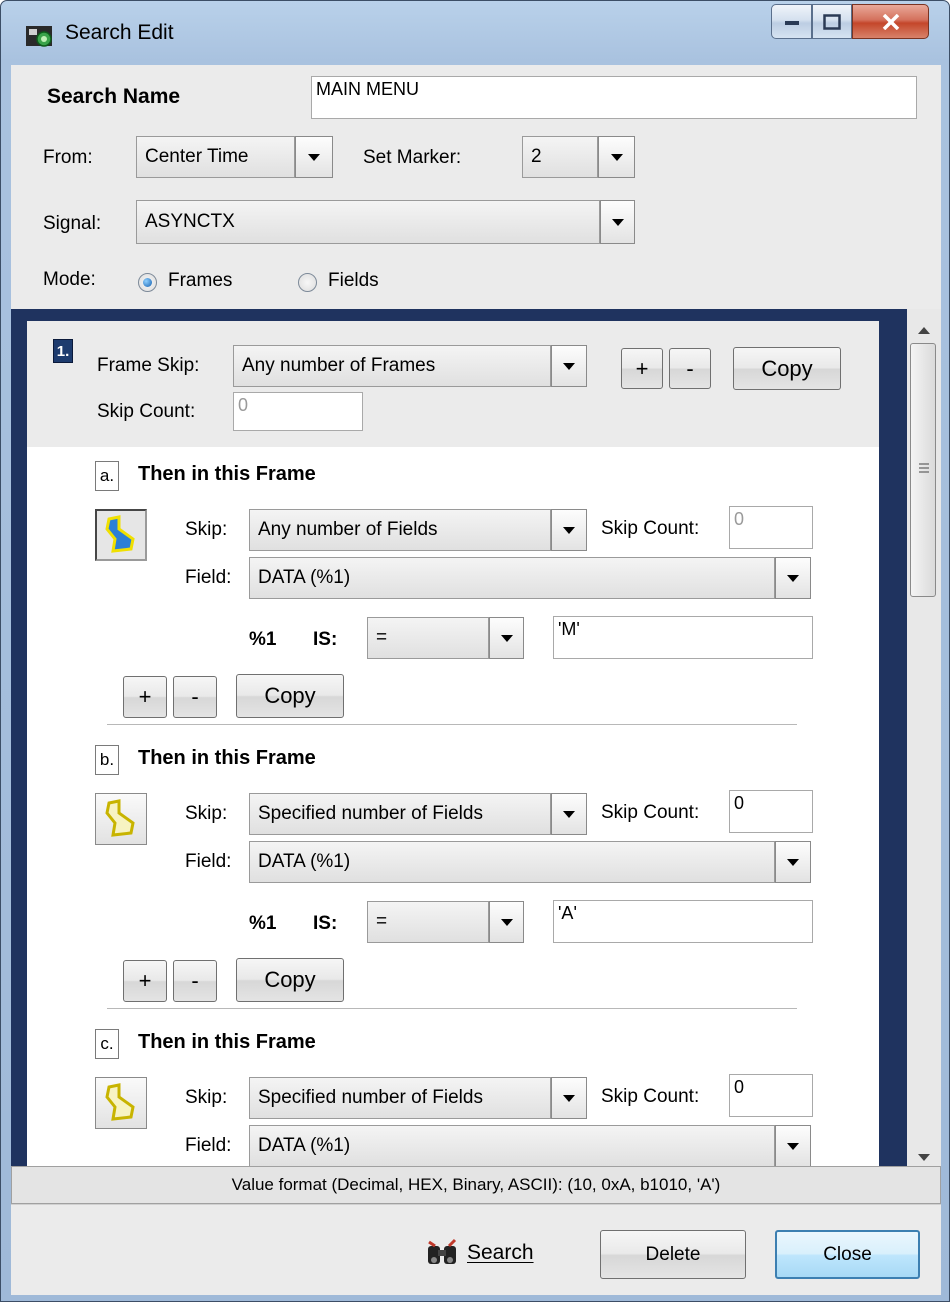  Describe the element at coordinates (673, 1254) in the screenshot. I see `delete-button: Delete` at that location.